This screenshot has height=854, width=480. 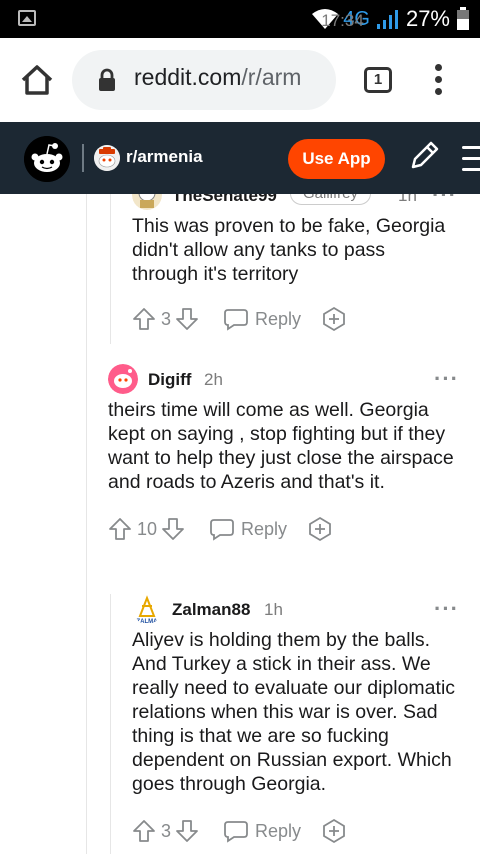 I want to click on subreddit-name: r/armenia, so click(x=164, y=157).